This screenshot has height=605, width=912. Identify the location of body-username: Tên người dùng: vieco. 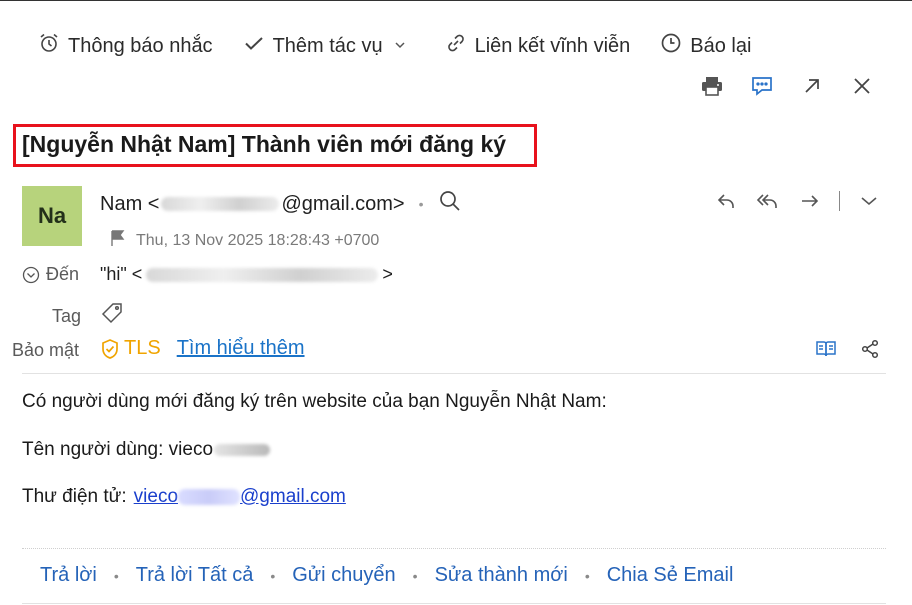
(146, 450).